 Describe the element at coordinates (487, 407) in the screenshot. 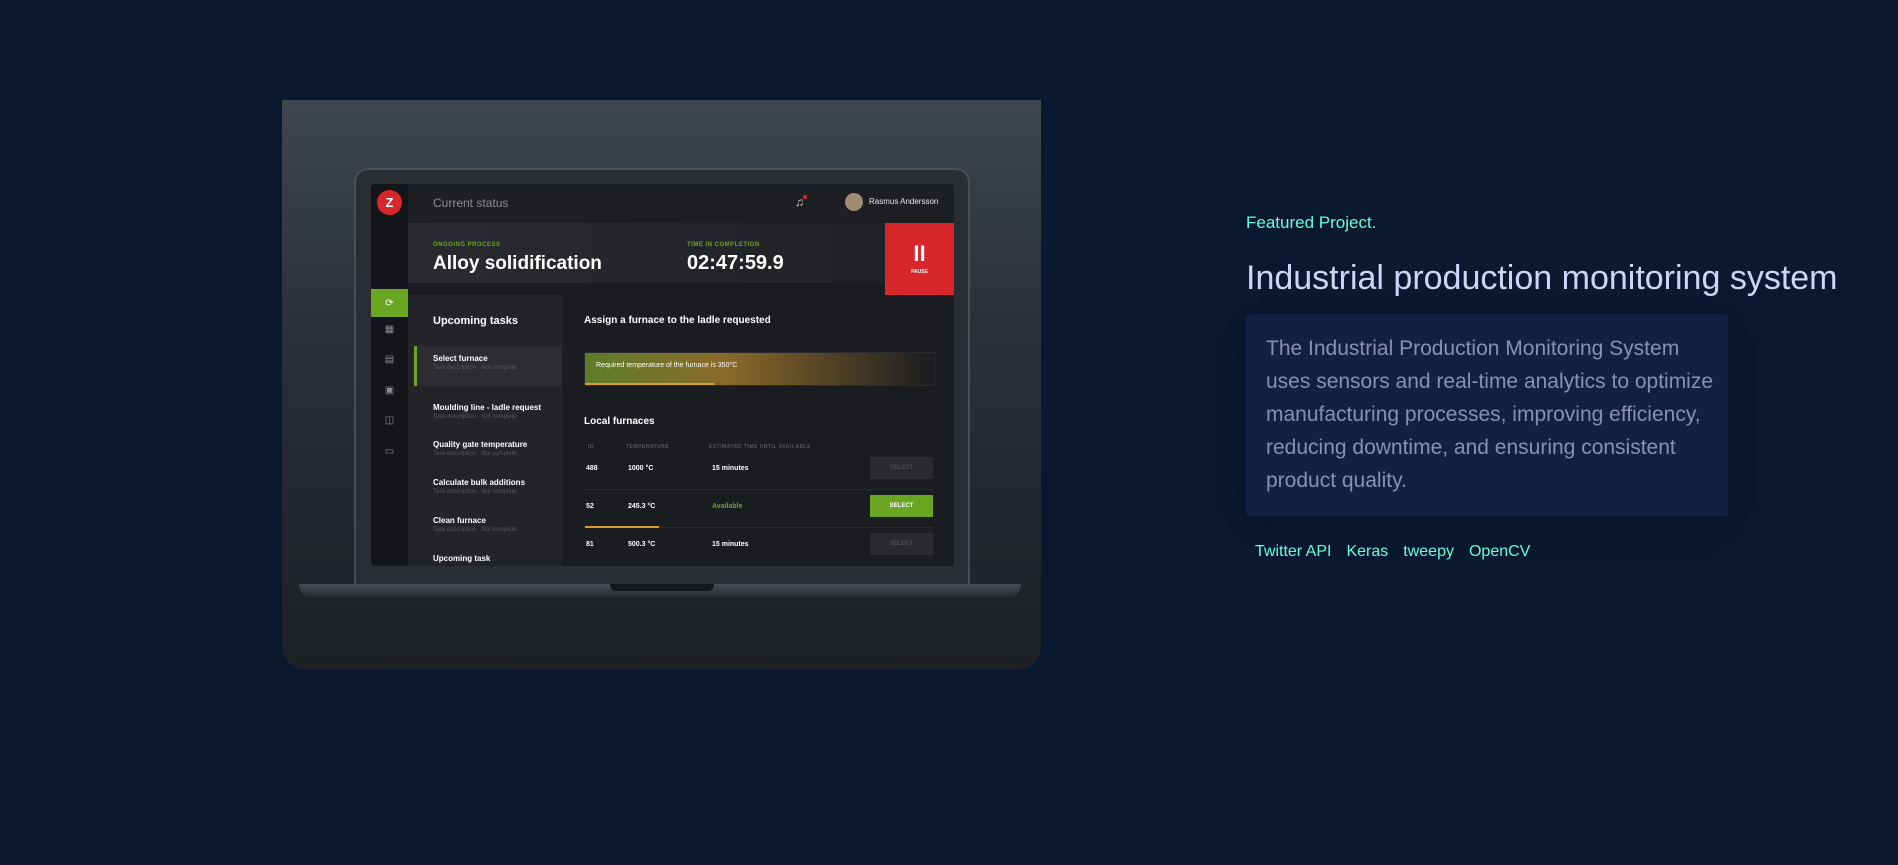

I see `task-name: Moulding line - ladle request` at that location.